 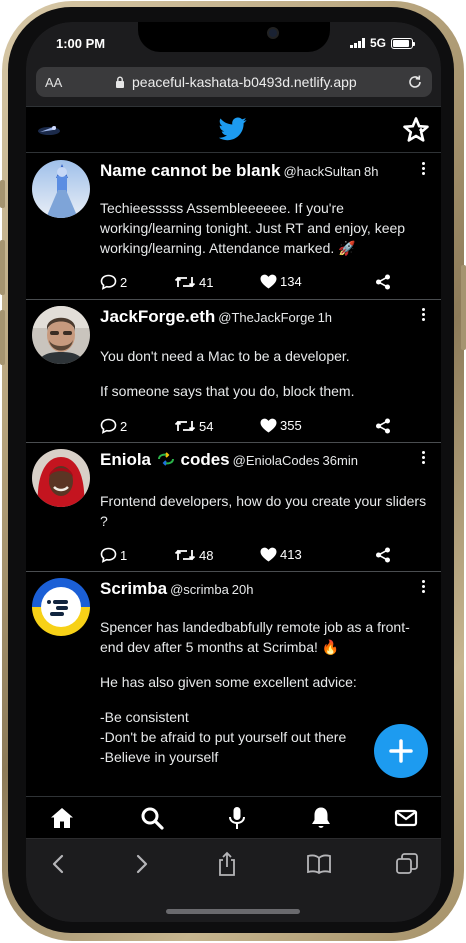 I want to click on app-header, so click(x=233, y=129).